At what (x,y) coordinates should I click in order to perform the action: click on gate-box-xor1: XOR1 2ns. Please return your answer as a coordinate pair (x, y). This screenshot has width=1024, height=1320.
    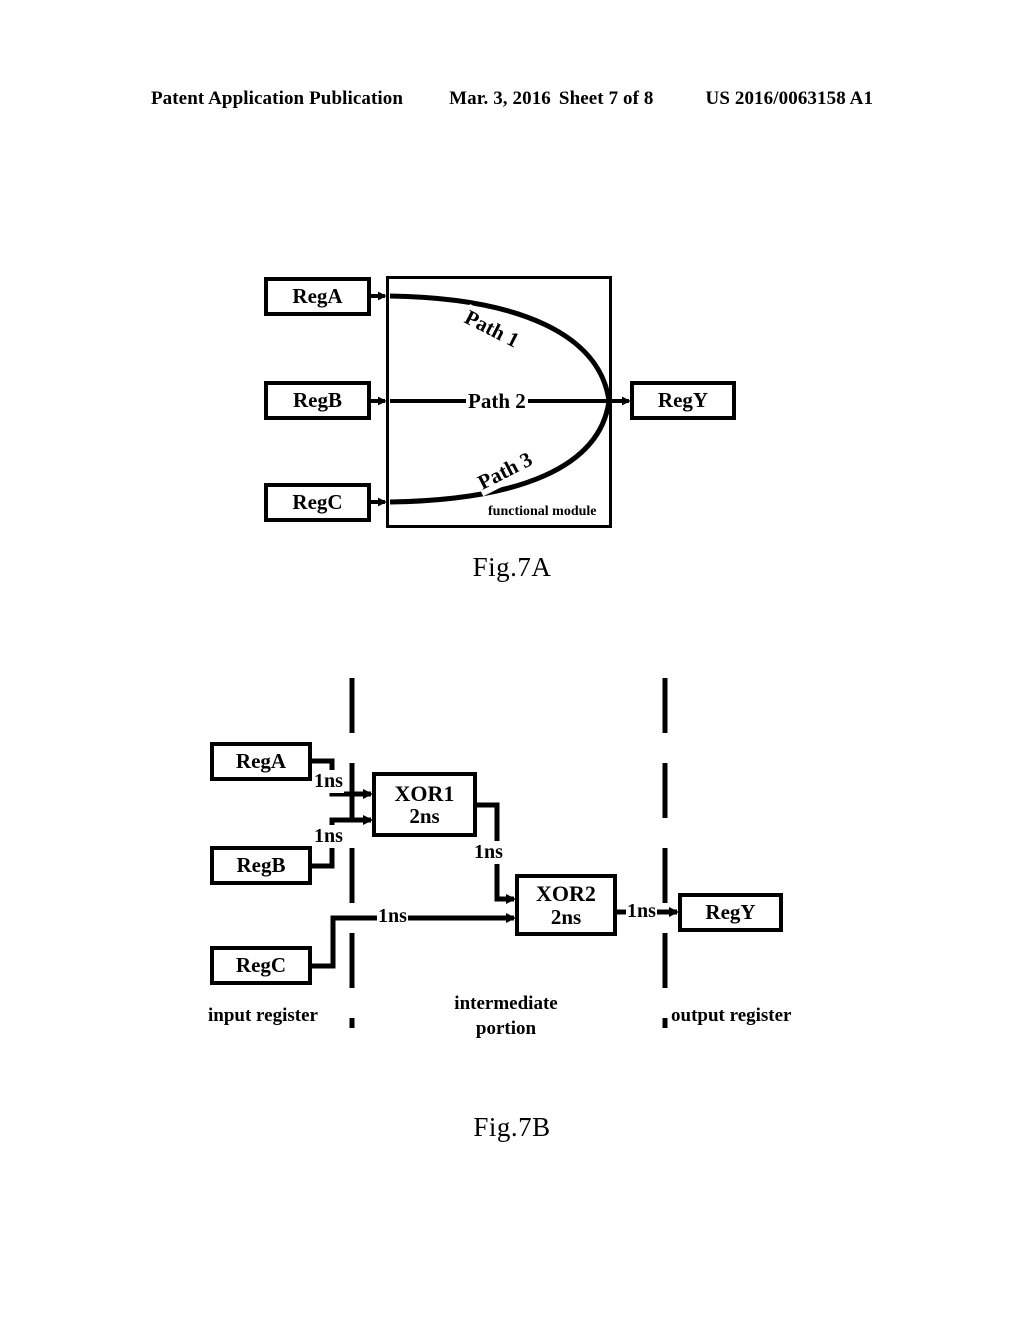
    Looking at the image, I should click on (424, 804).